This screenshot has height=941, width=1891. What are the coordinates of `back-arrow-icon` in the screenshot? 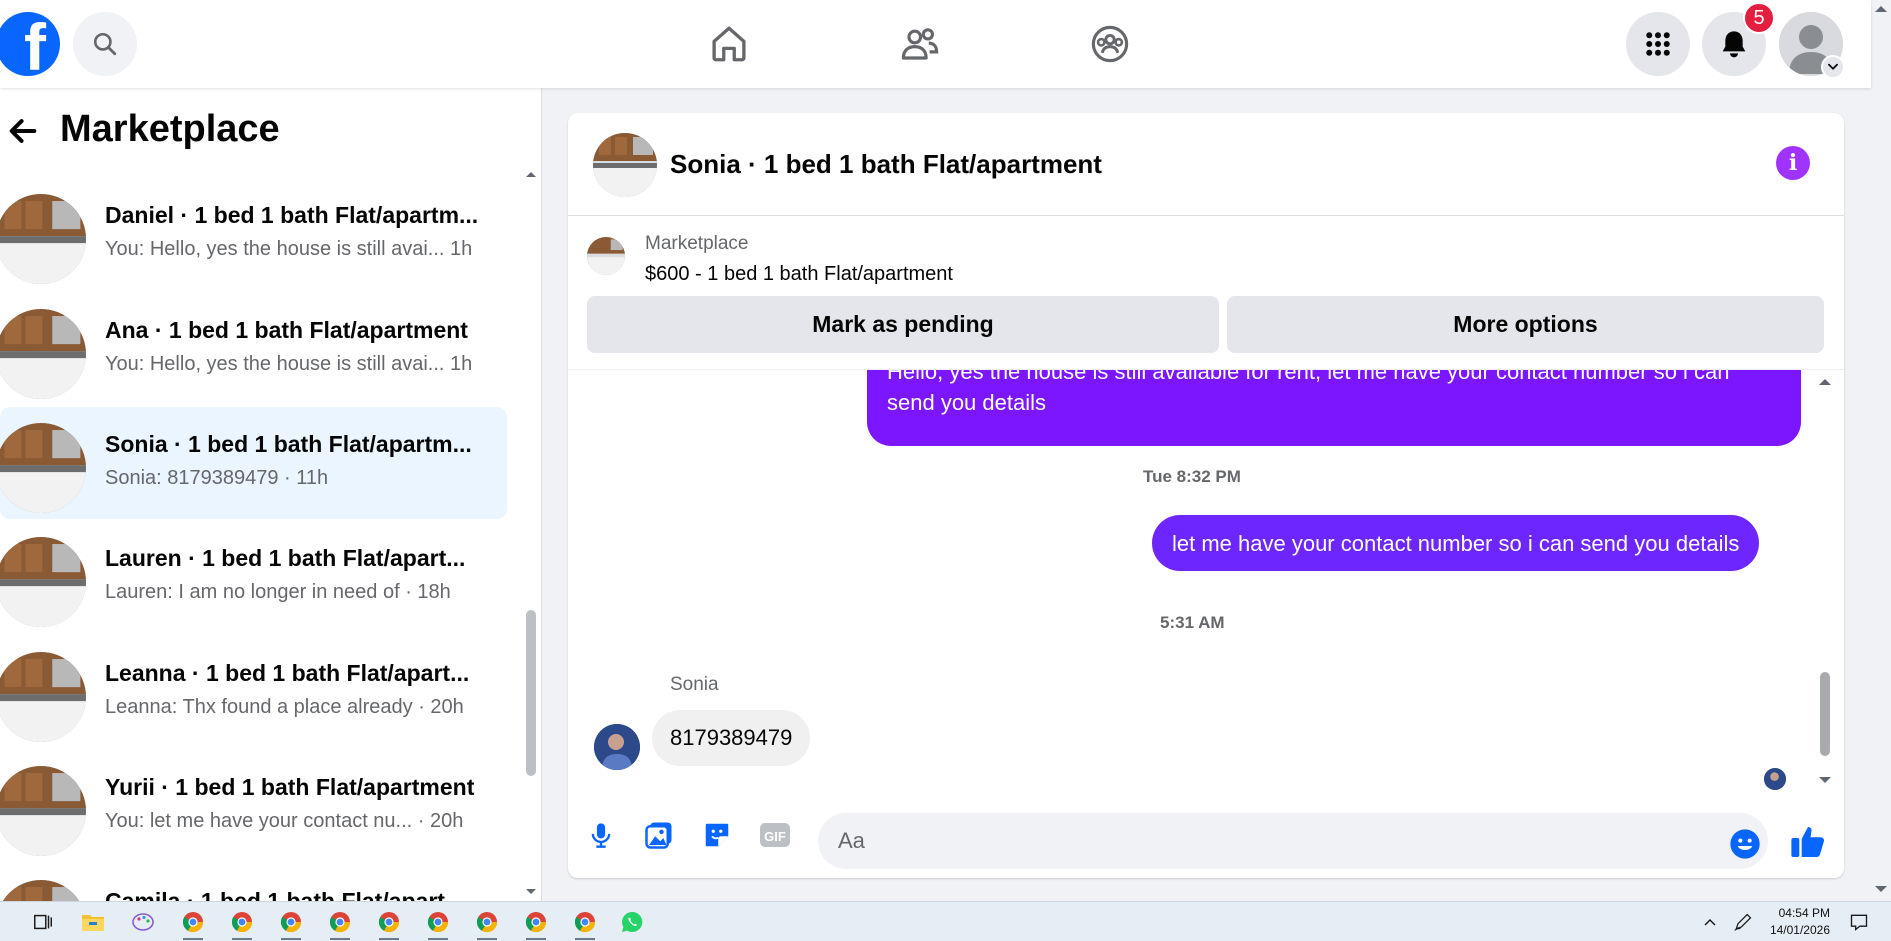 It's located at (23, 131).